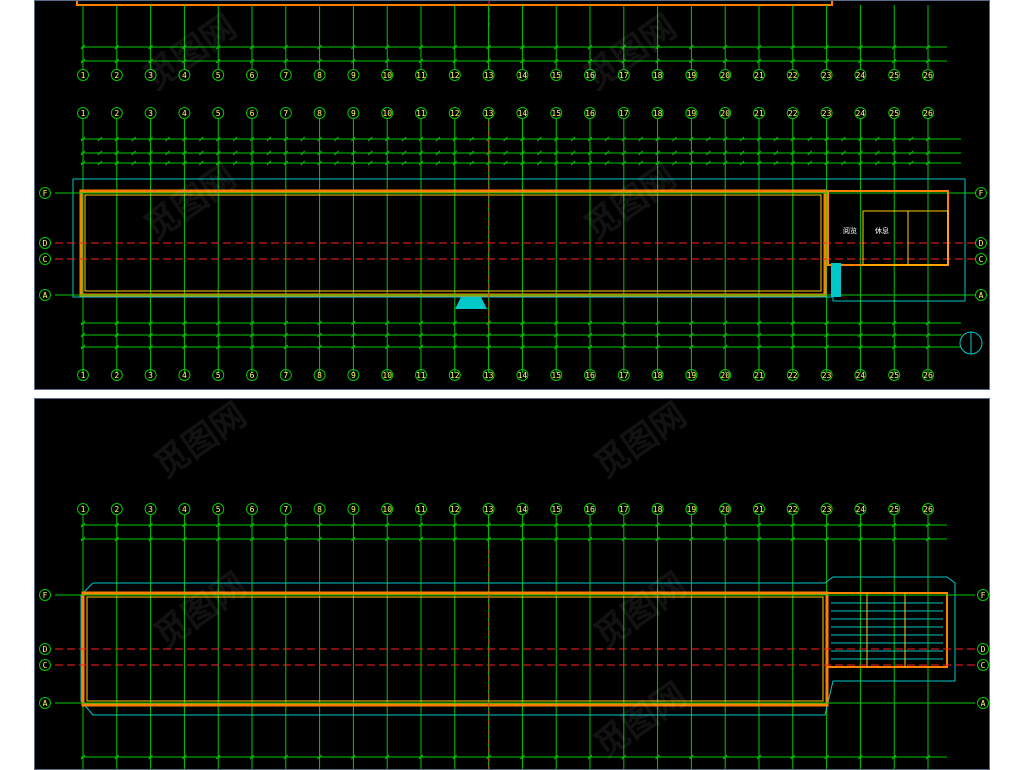 The height and width of the screenshot is (770, 1024). Describe the element at coordinates (850, 230) in the screenshot. I see `room-label: 阅览` at that location.